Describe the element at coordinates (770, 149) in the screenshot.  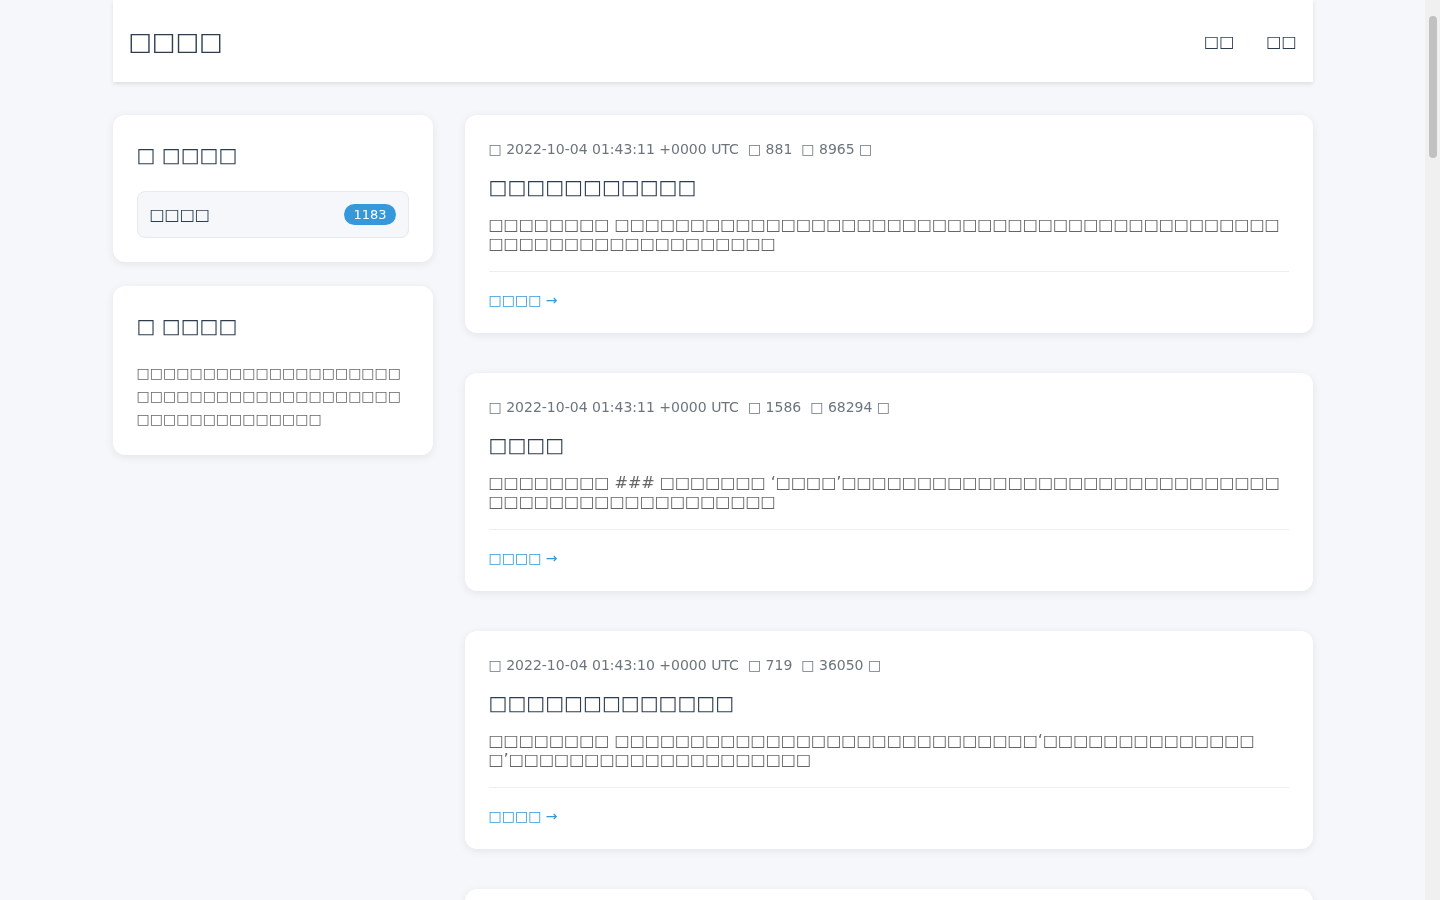
I see `view-count: □ 881` at that location.